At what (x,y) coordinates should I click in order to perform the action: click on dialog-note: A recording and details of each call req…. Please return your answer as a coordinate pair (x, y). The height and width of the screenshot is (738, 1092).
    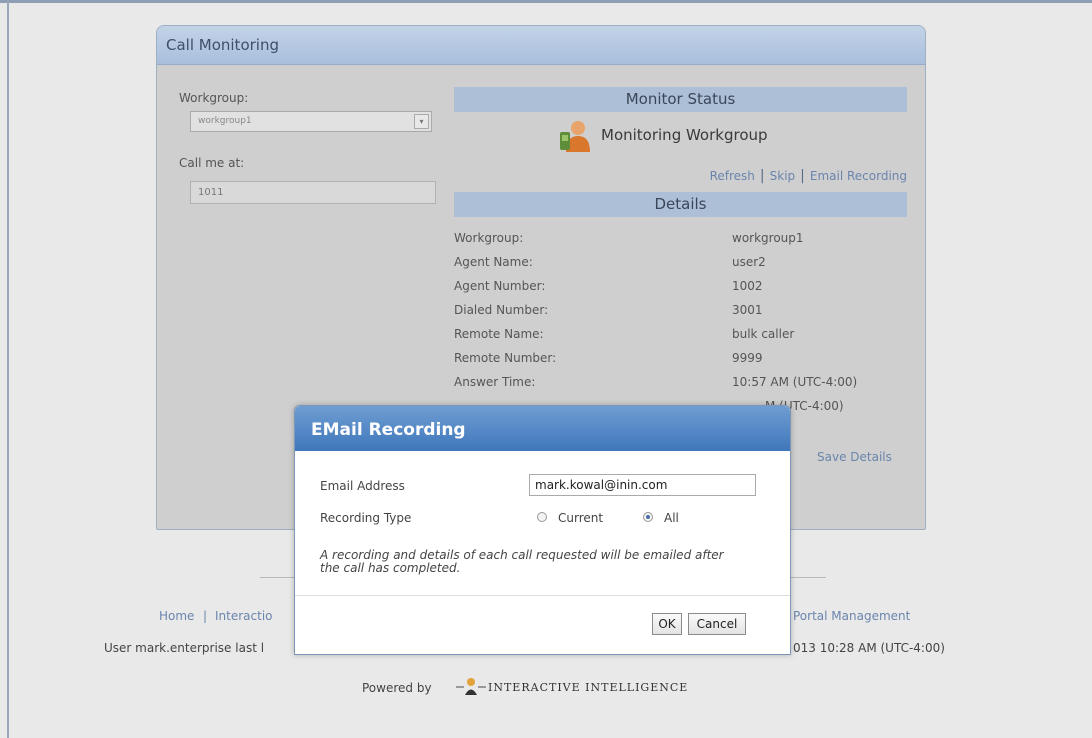
    Looking at the image, I should click on (522, 561).